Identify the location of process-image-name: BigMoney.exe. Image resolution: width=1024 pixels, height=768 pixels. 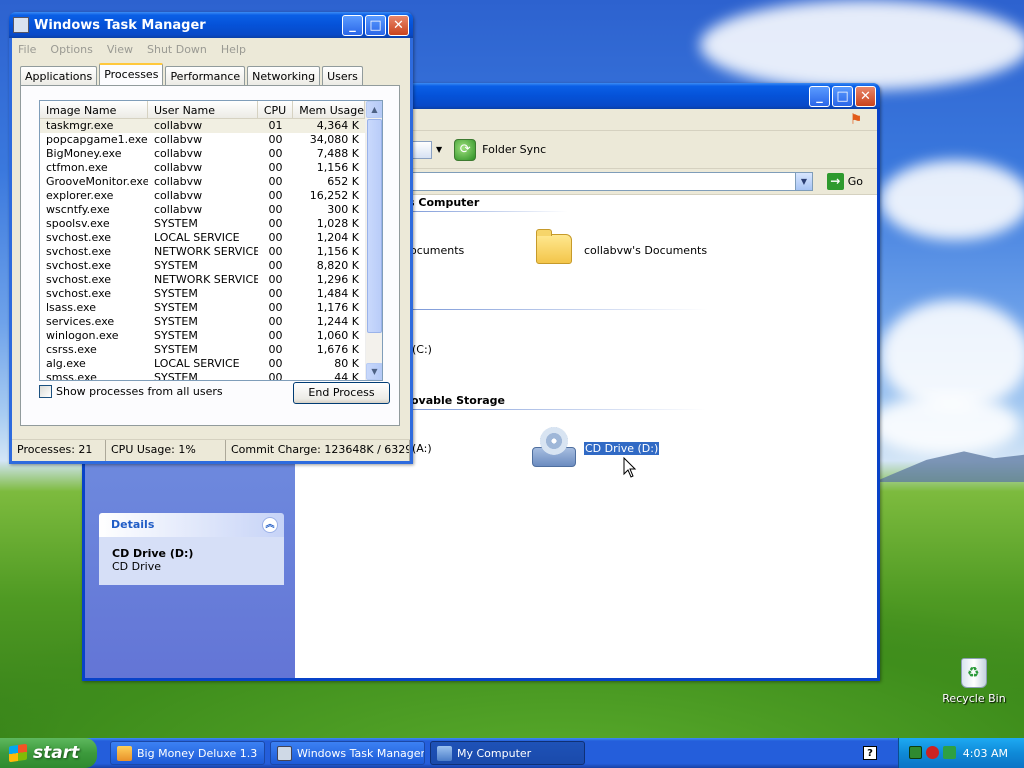
(84, 153).